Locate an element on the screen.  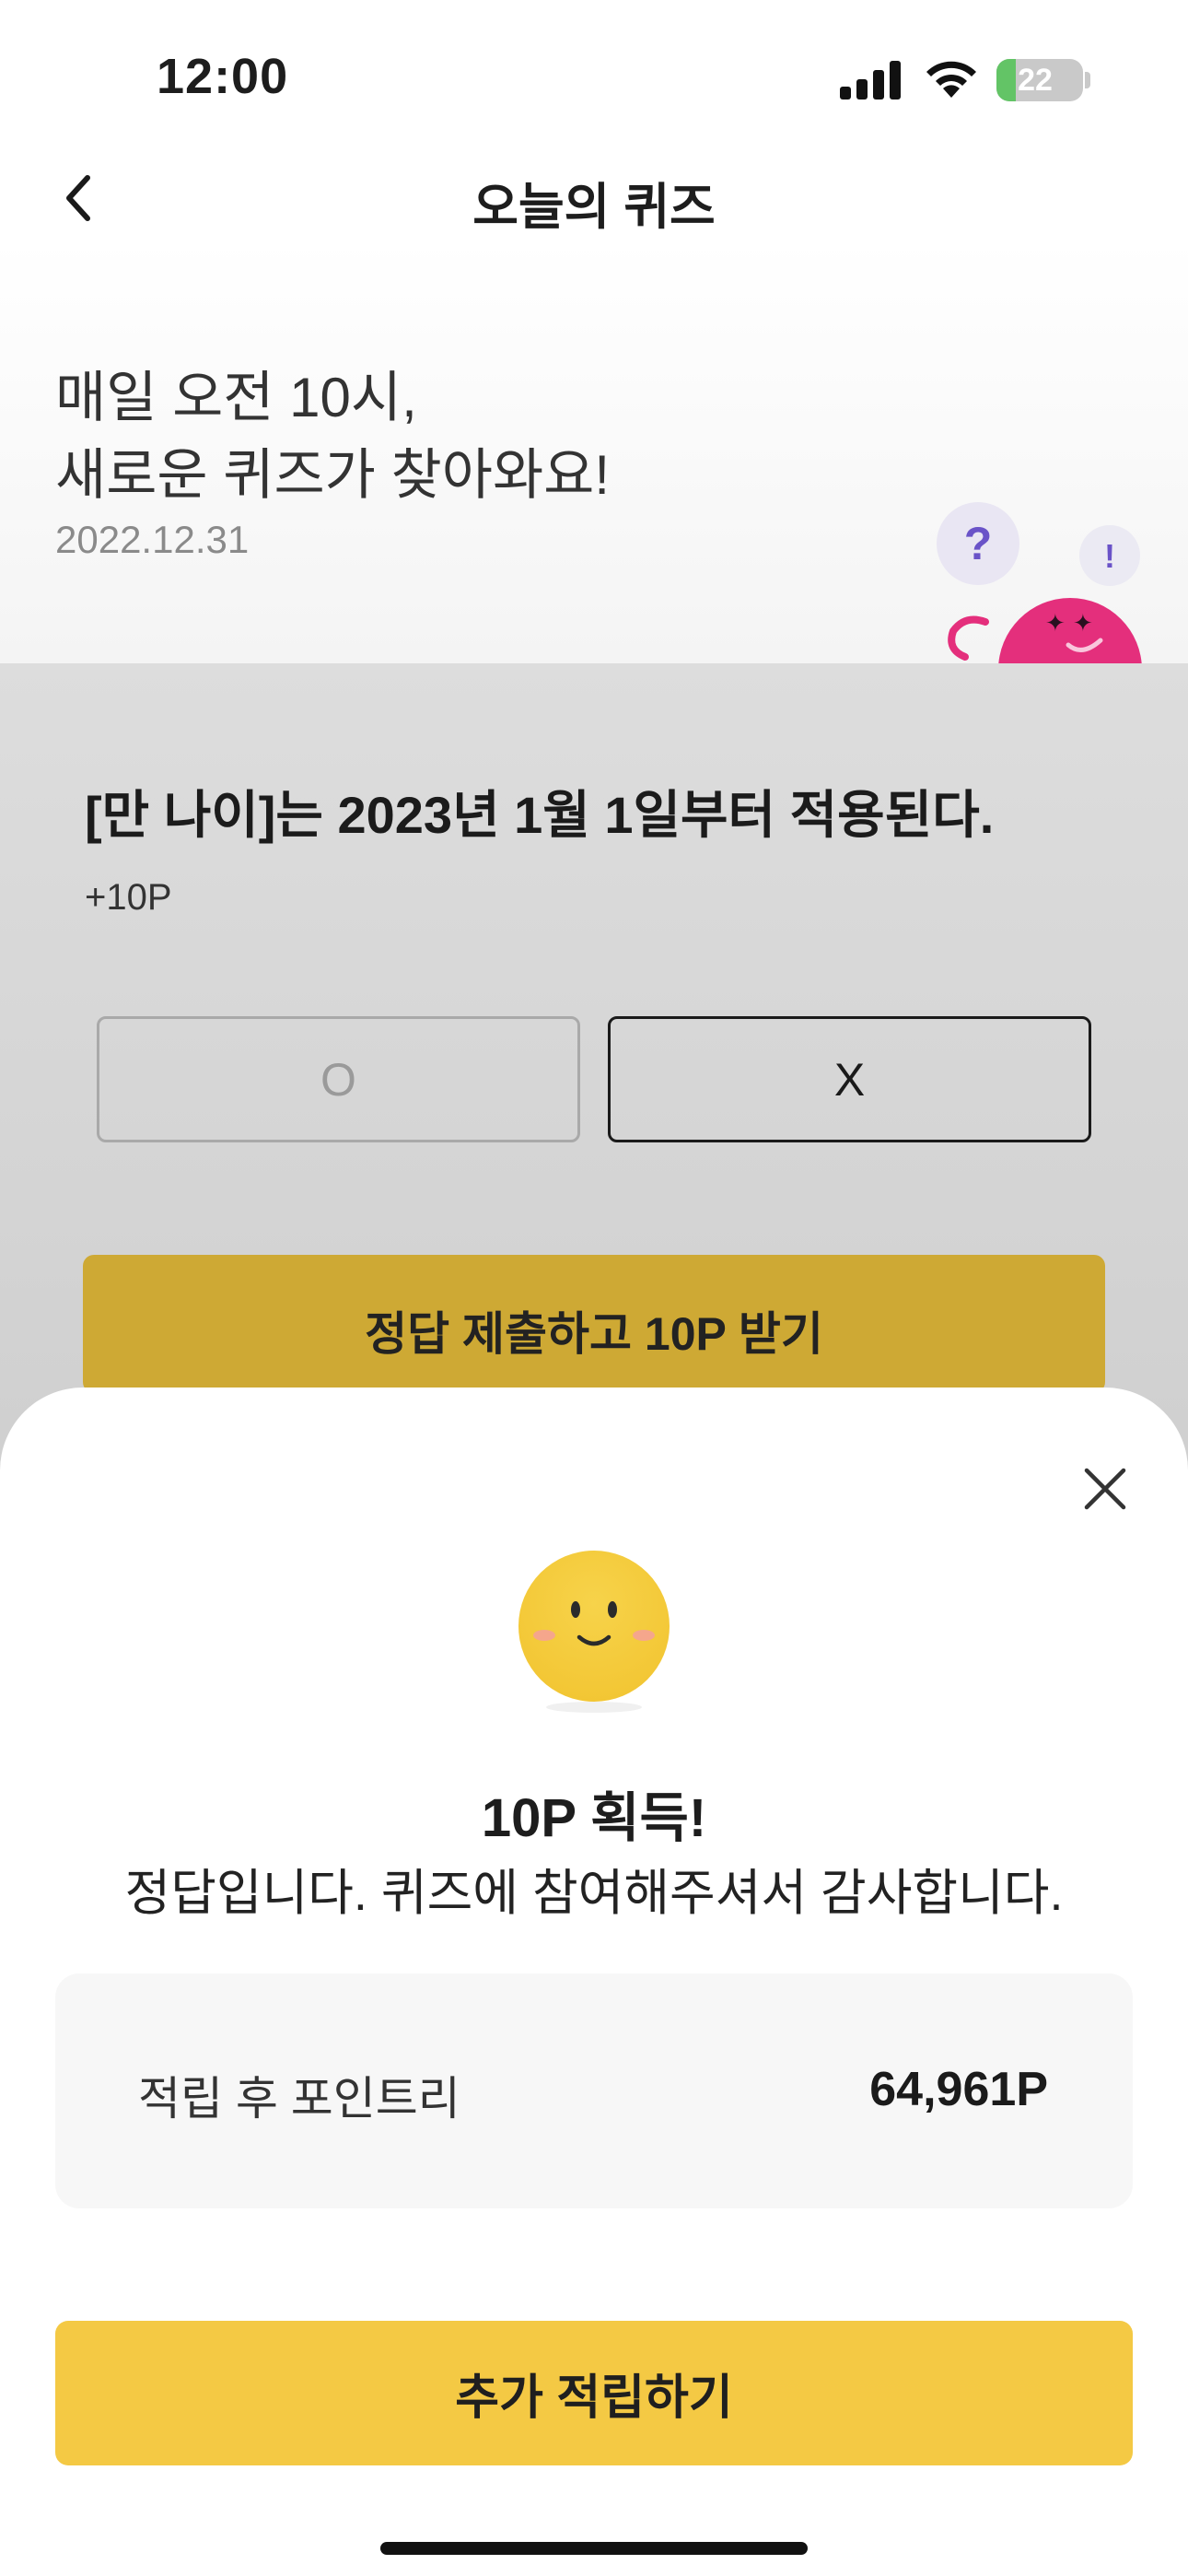
wifi-icon is located at coordinates (951, 79).